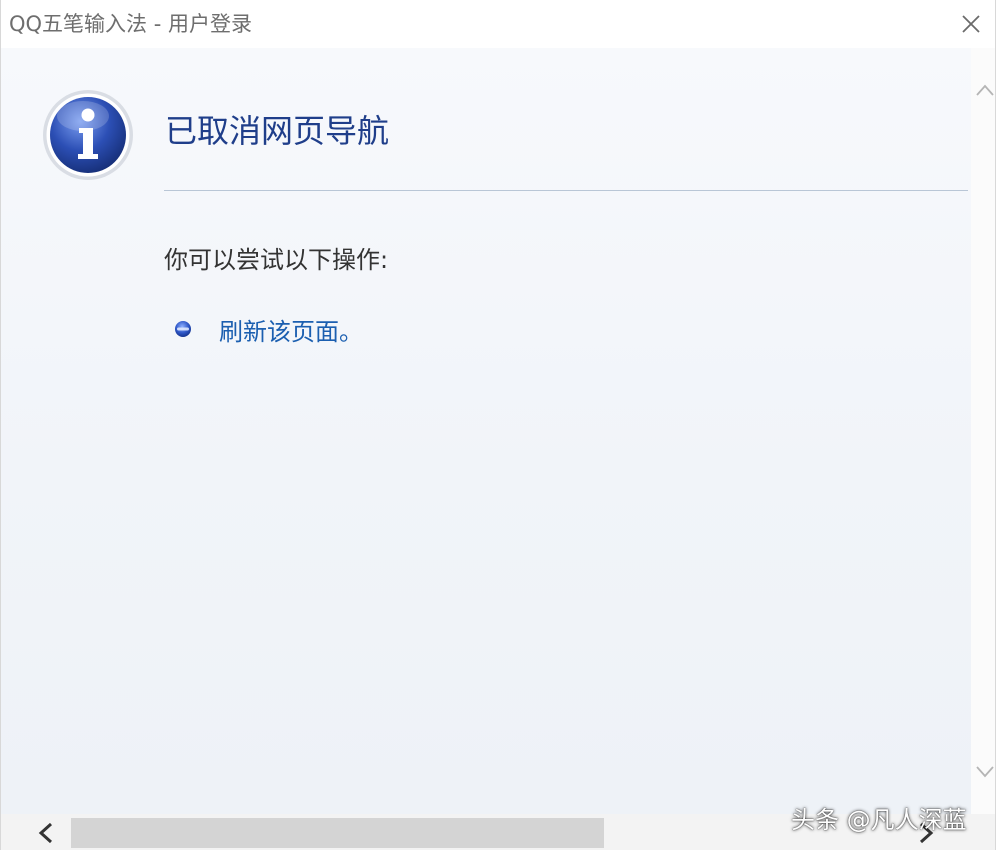  I want to click on vertical-scrollbar, so click(983, 431).